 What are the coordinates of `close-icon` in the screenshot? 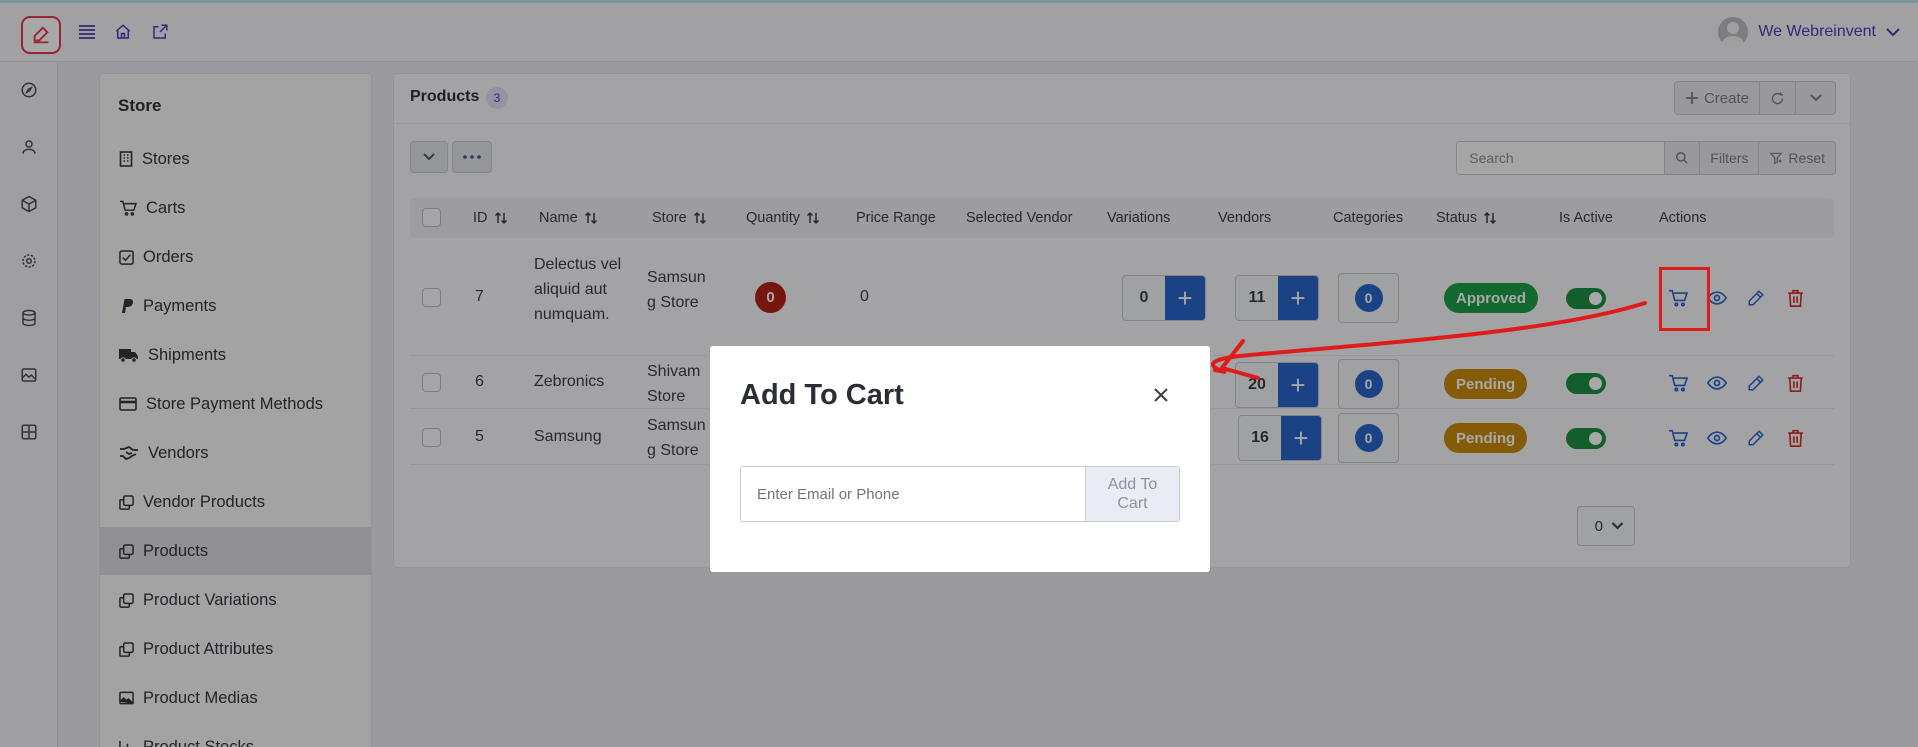 It's located at (1161, 395).